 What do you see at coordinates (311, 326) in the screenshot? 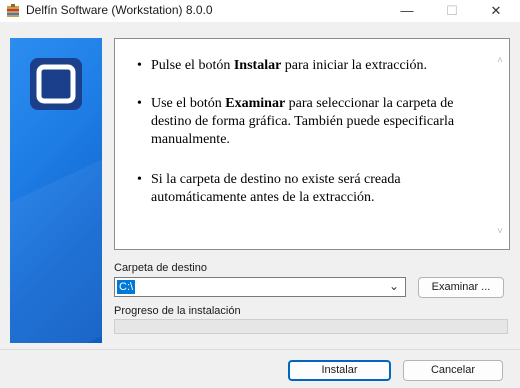
I see `install-progress-bar` at bounding box center [311, 326].